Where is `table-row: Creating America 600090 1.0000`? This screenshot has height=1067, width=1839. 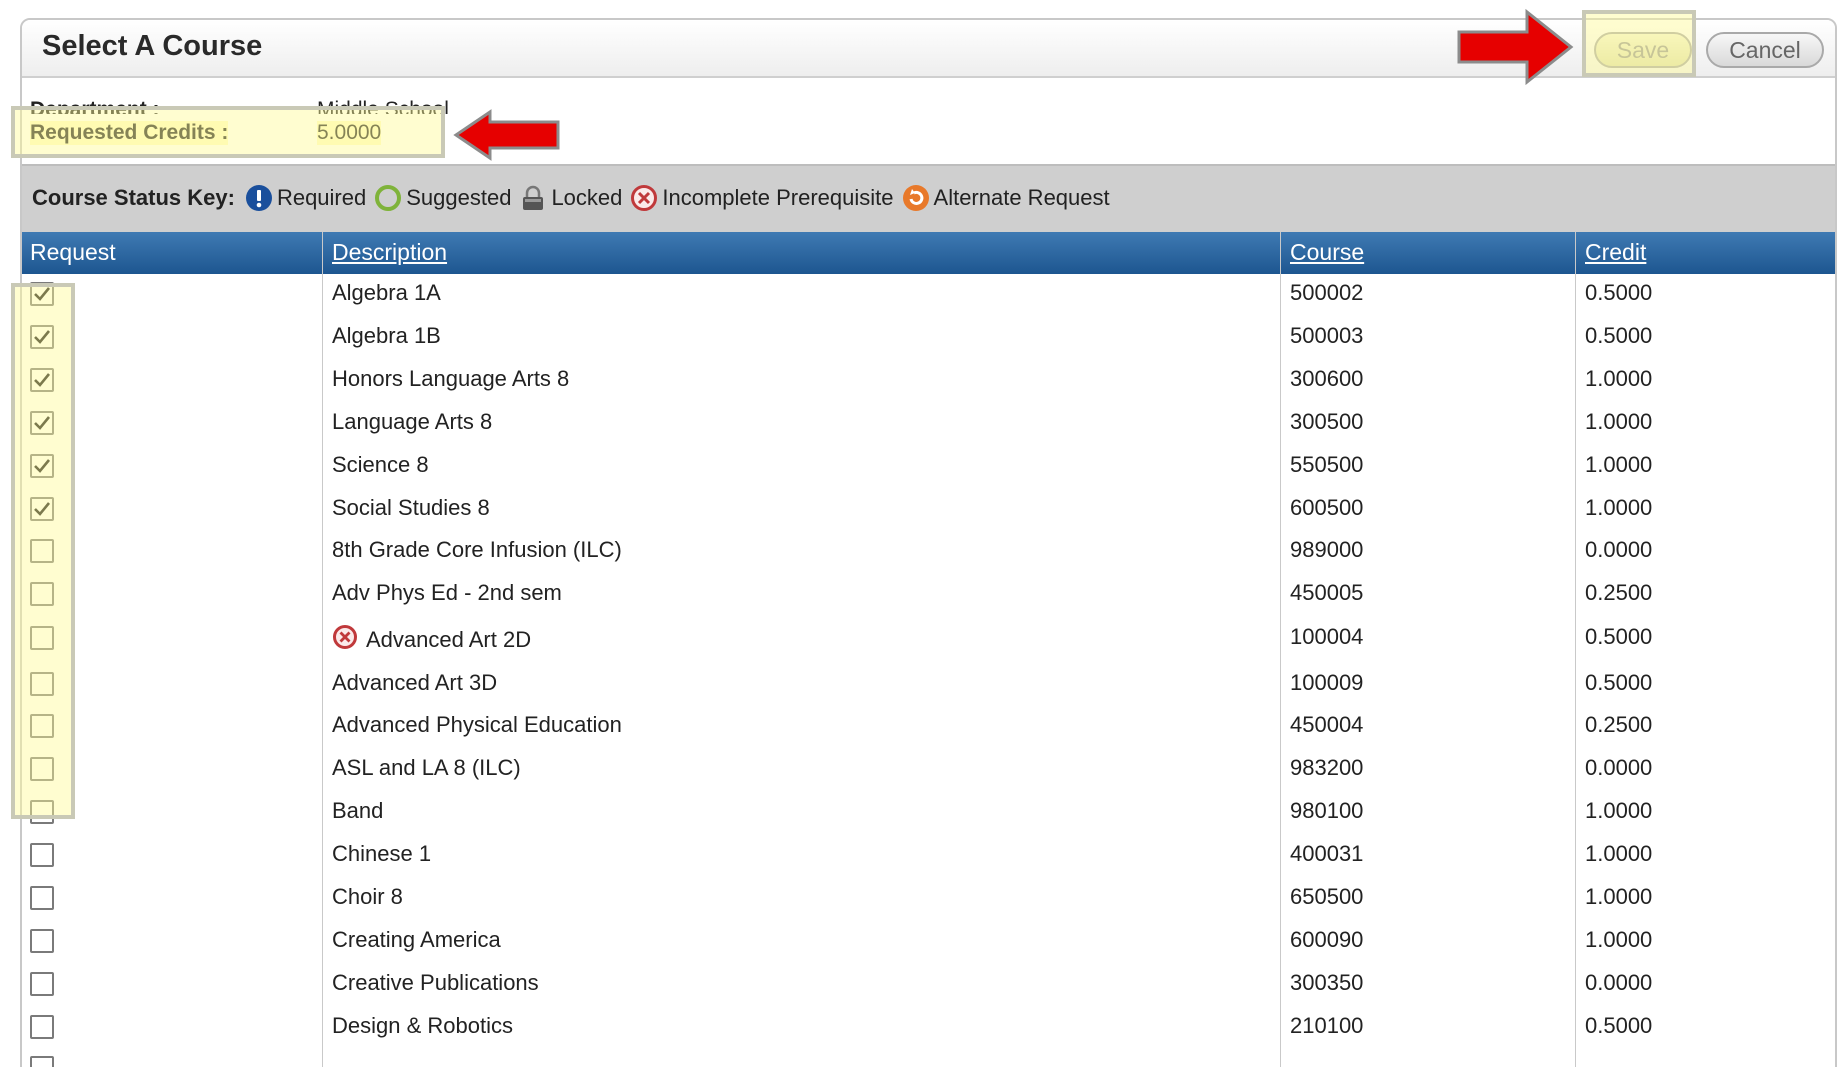 table-row: Creating America 600090 1.0000 is located at coordinates (928, 942).